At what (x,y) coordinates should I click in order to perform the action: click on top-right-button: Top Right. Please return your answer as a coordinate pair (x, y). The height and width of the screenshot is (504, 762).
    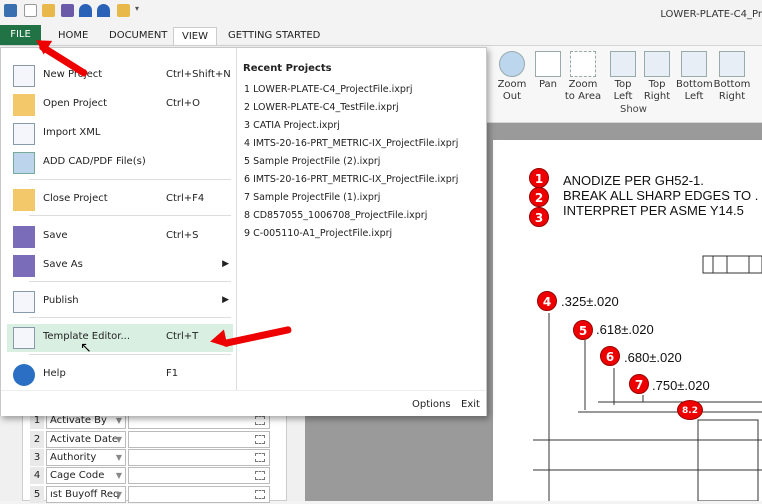
    Looking at the image, I should click on (657, 77).